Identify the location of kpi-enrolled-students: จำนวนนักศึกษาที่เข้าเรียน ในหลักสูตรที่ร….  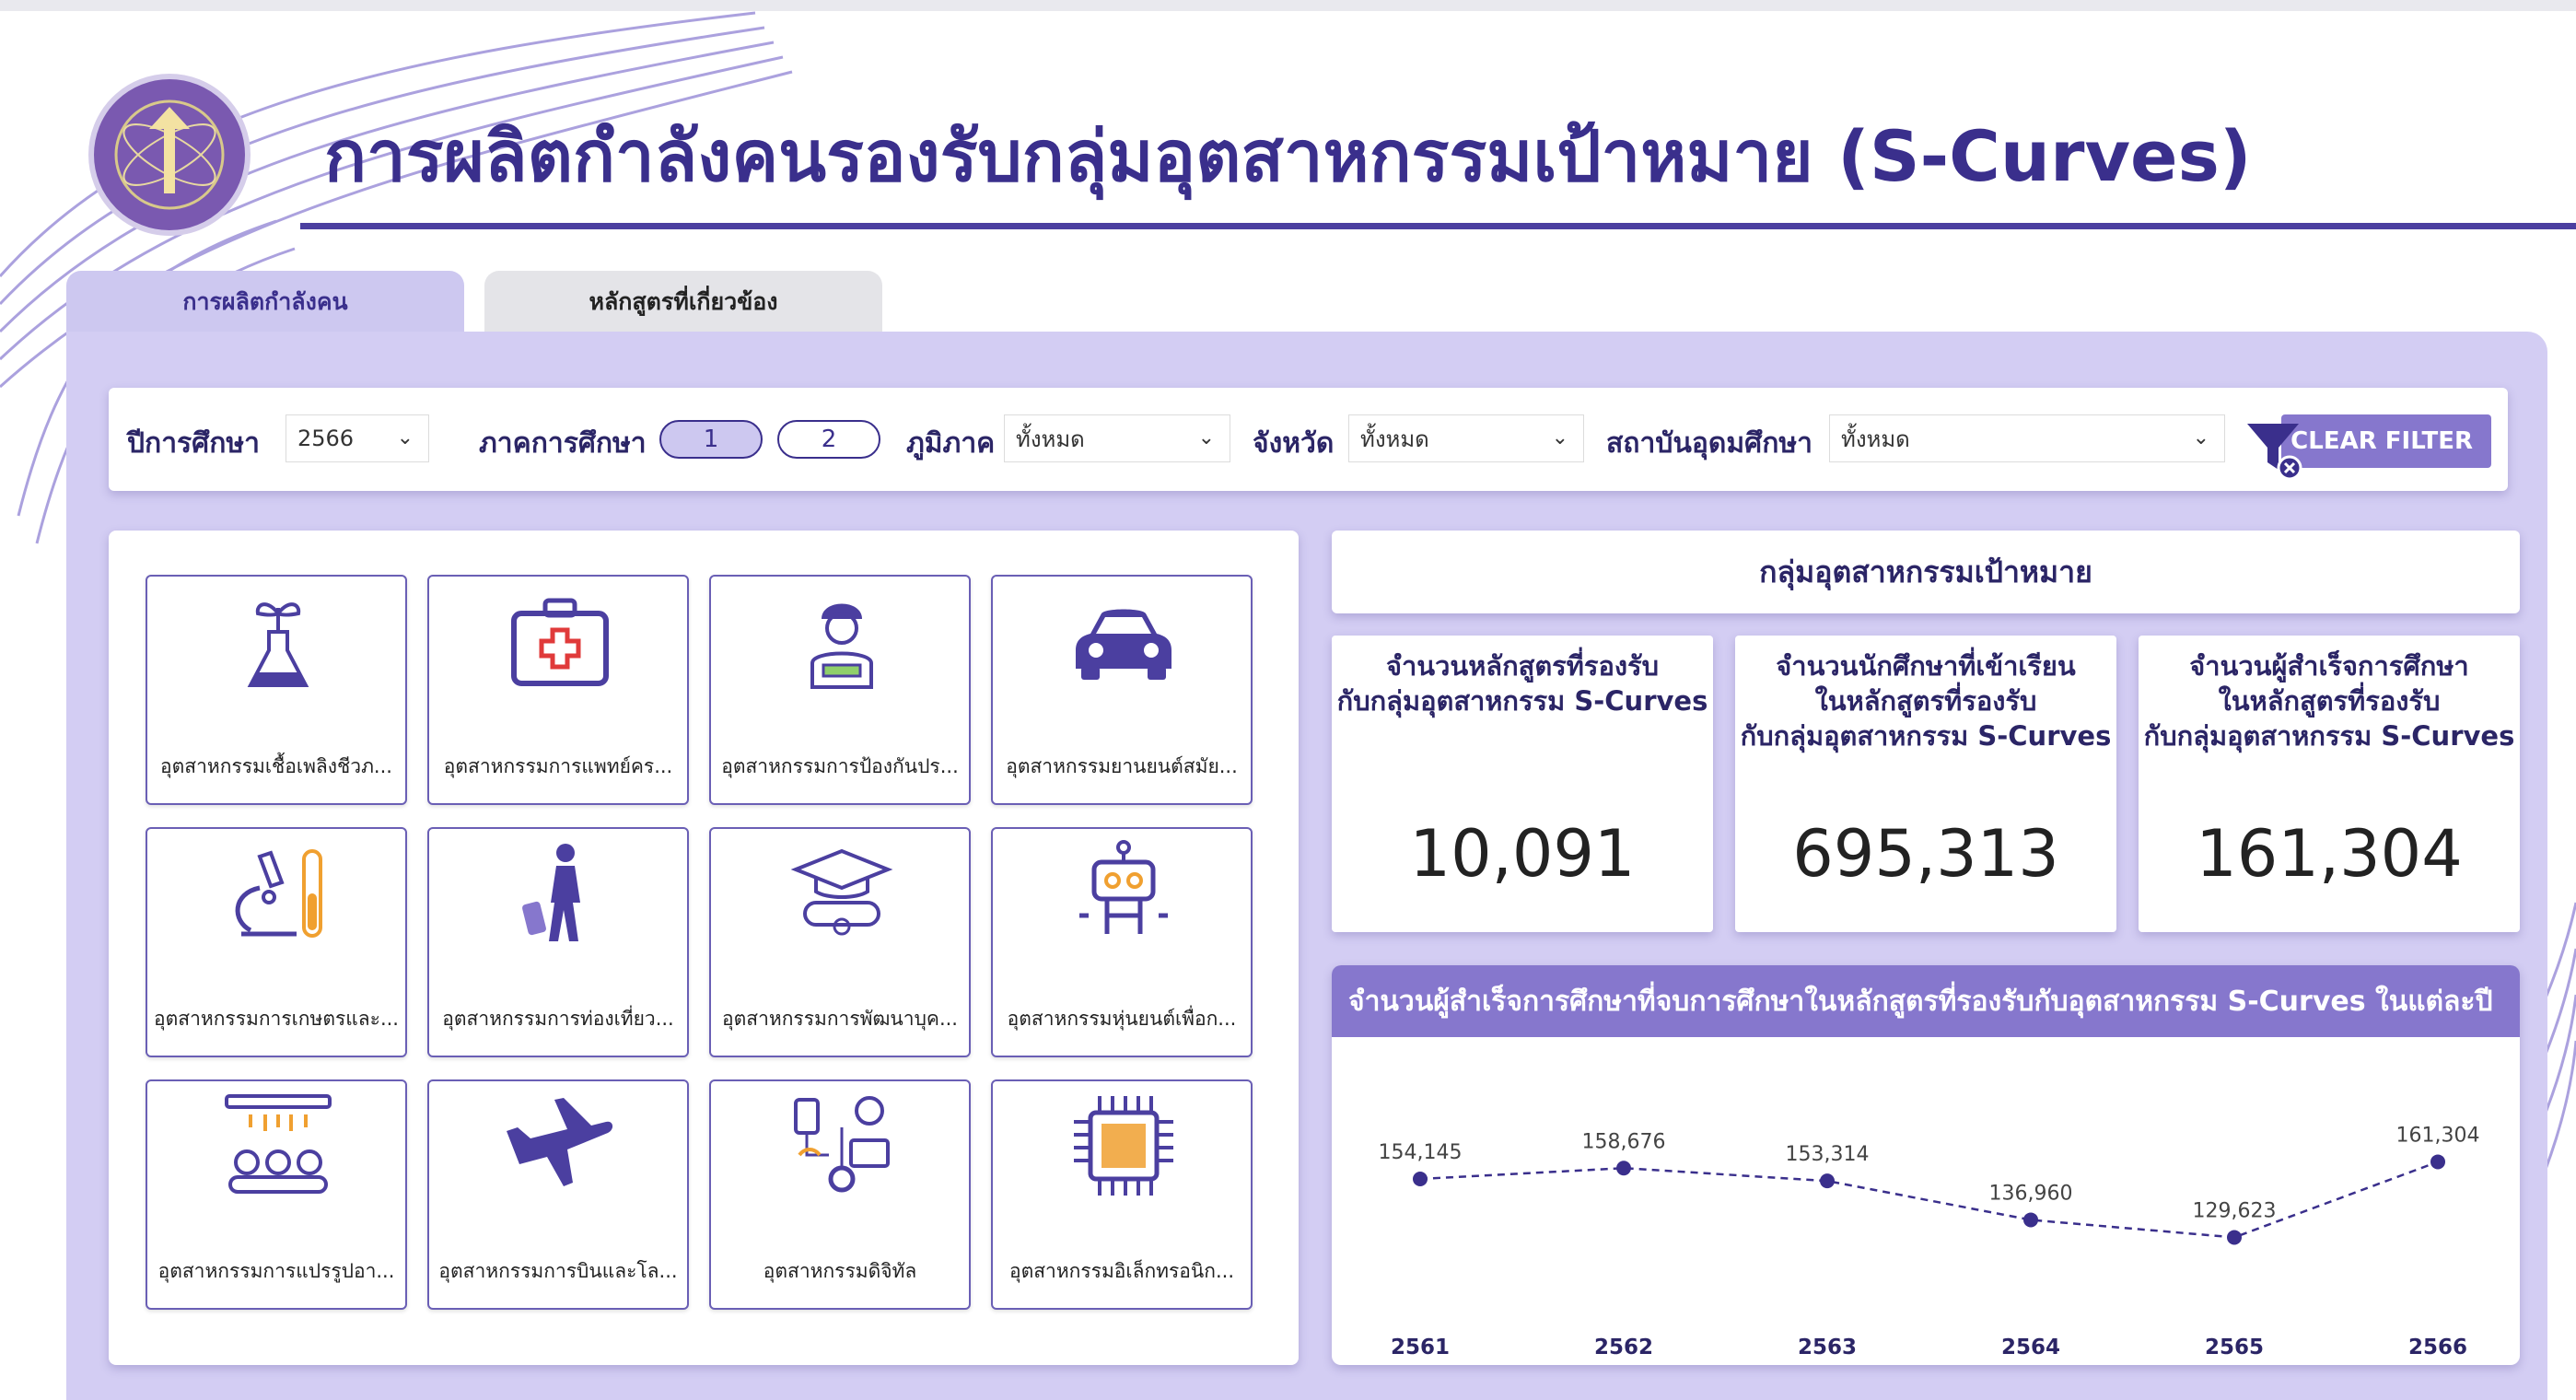
(1926, 784).